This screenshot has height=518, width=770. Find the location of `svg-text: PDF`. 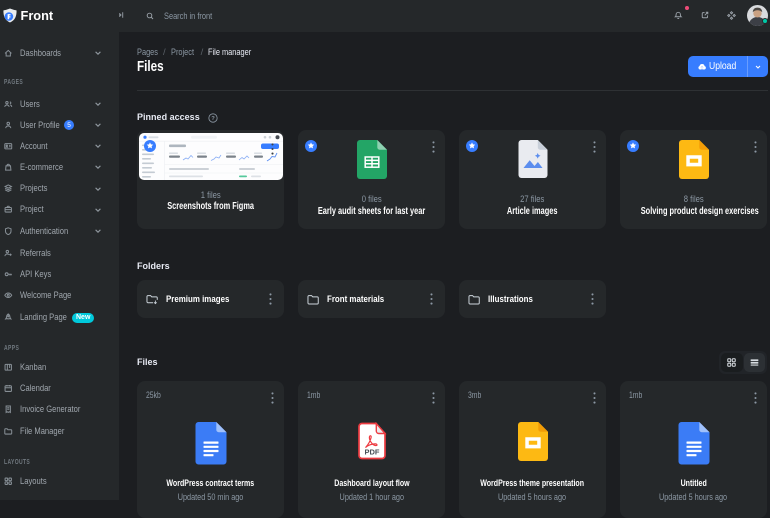

svg-text: PDF is located at coordinates (371, 452).